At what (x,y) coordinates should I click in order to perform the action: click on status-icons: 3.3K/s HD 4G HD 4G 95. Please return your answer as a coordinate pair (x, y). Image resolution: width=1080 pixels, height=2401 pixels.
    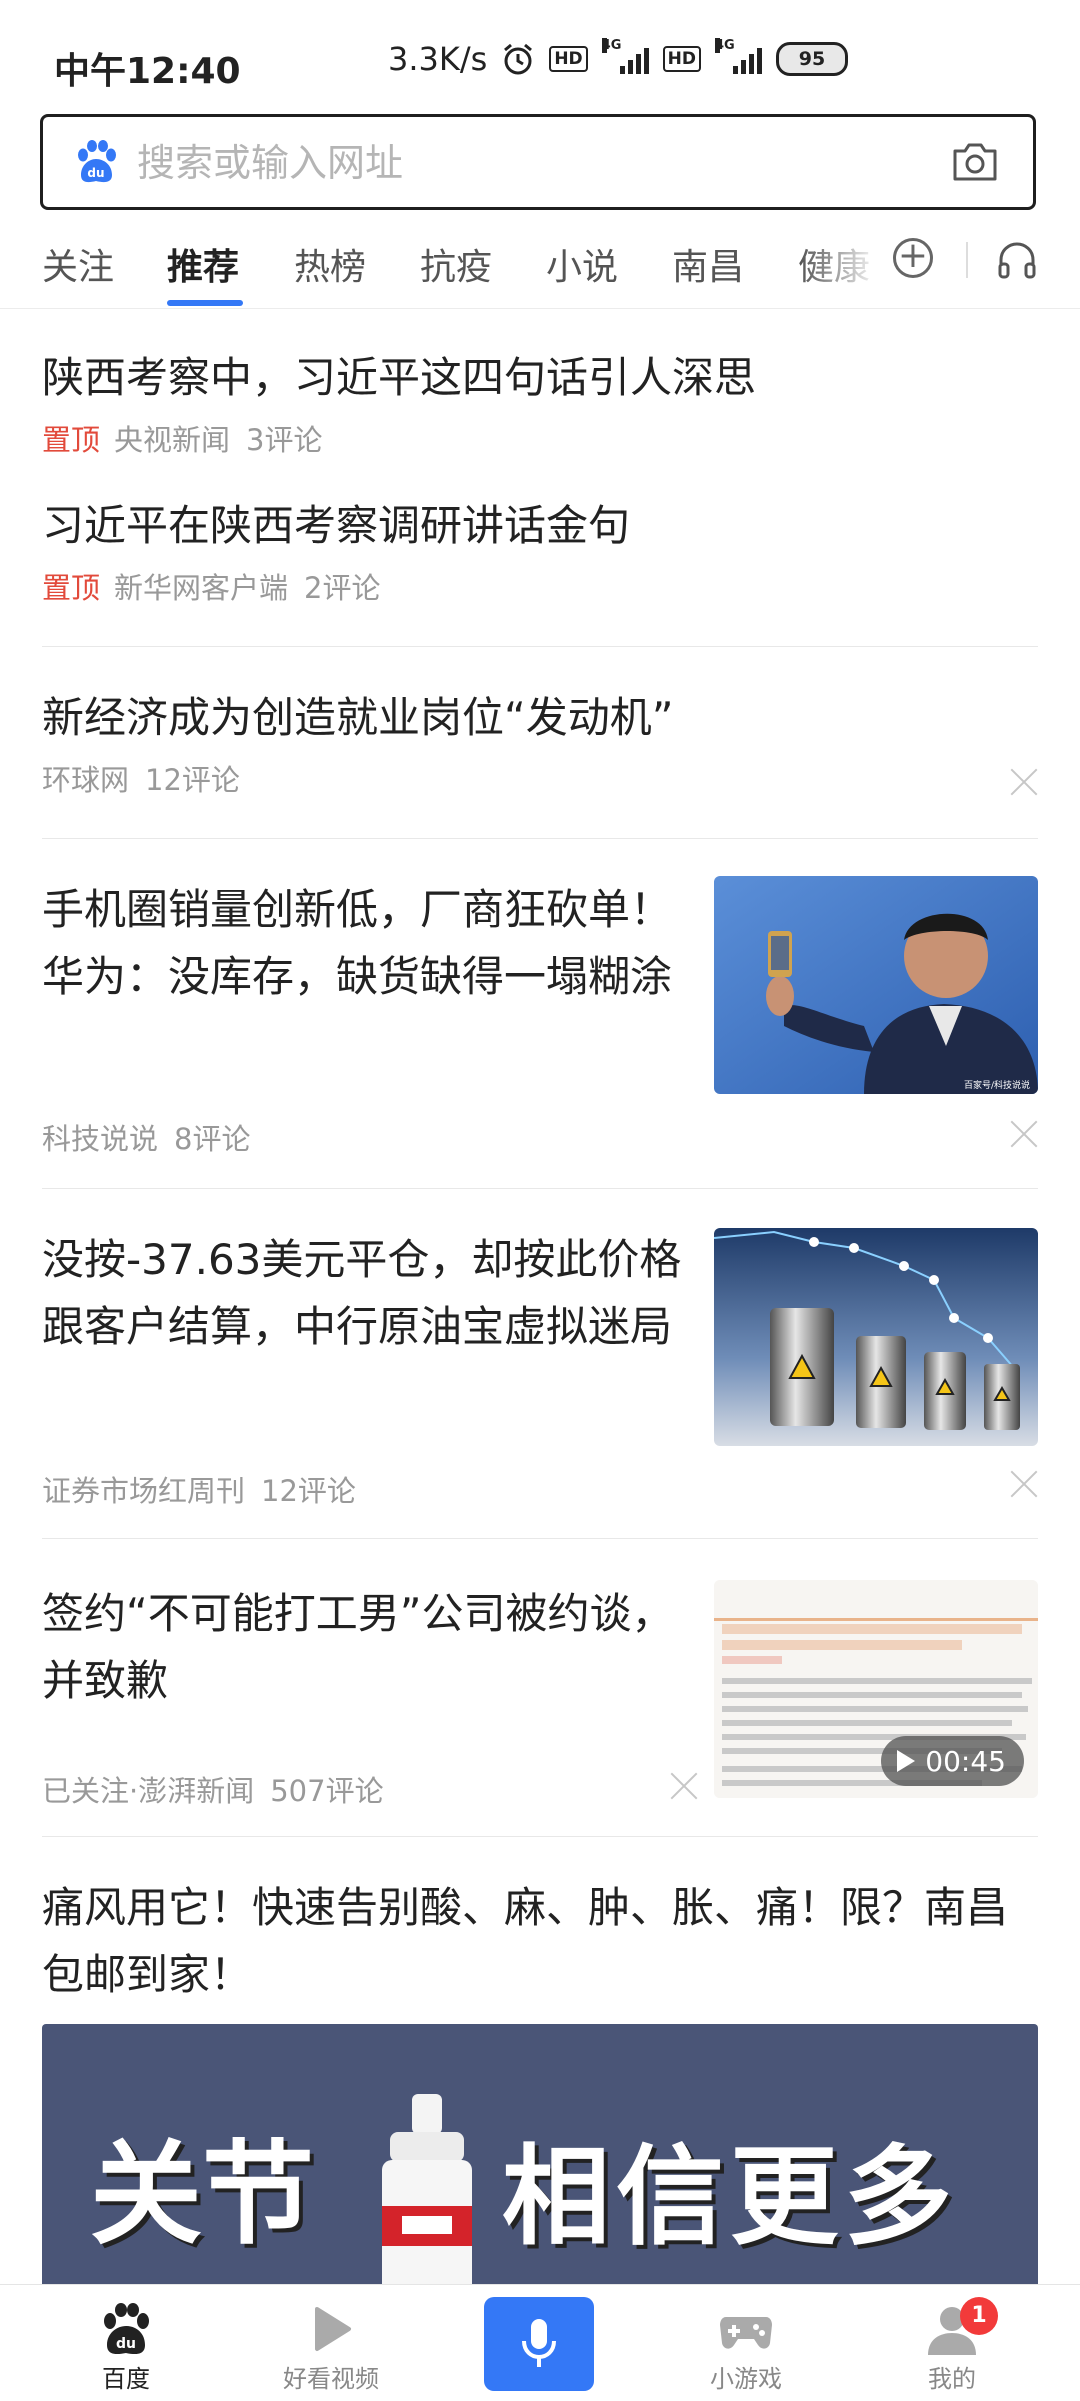
    Looking at the image, I should click on (618, 58).